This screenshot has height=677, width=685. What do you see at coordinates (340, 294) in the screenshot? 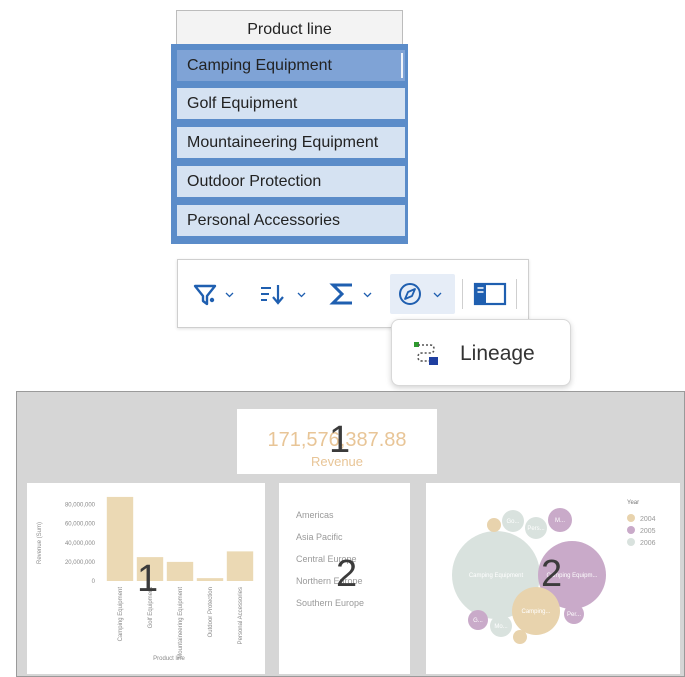
I see `summarize-icon` at bounding box center [340, 294].